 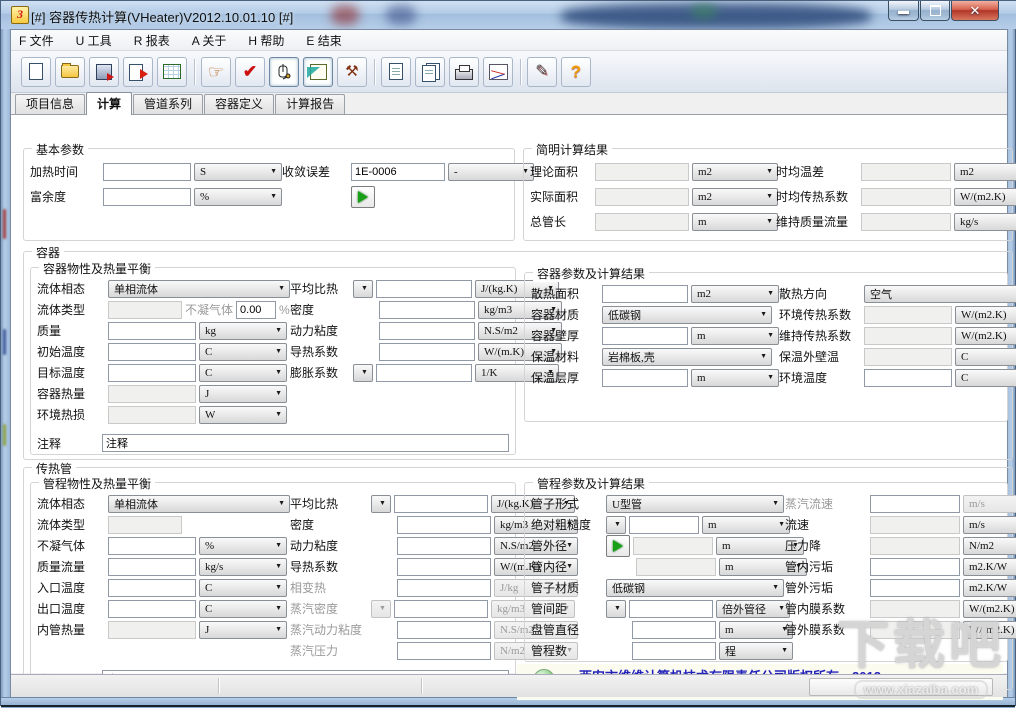 I want to click on toolbar-button-chart, so click(x=498, y=72).